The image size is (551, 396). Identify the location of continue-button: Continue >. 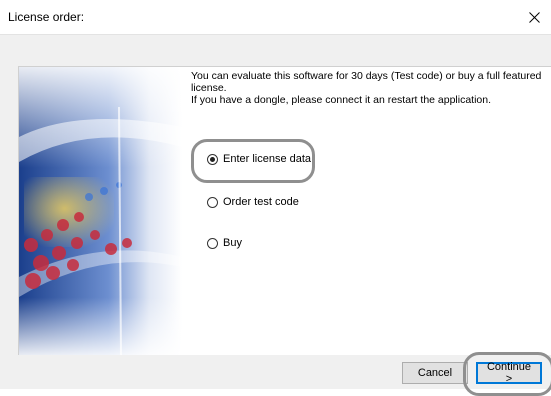
(509, 373).